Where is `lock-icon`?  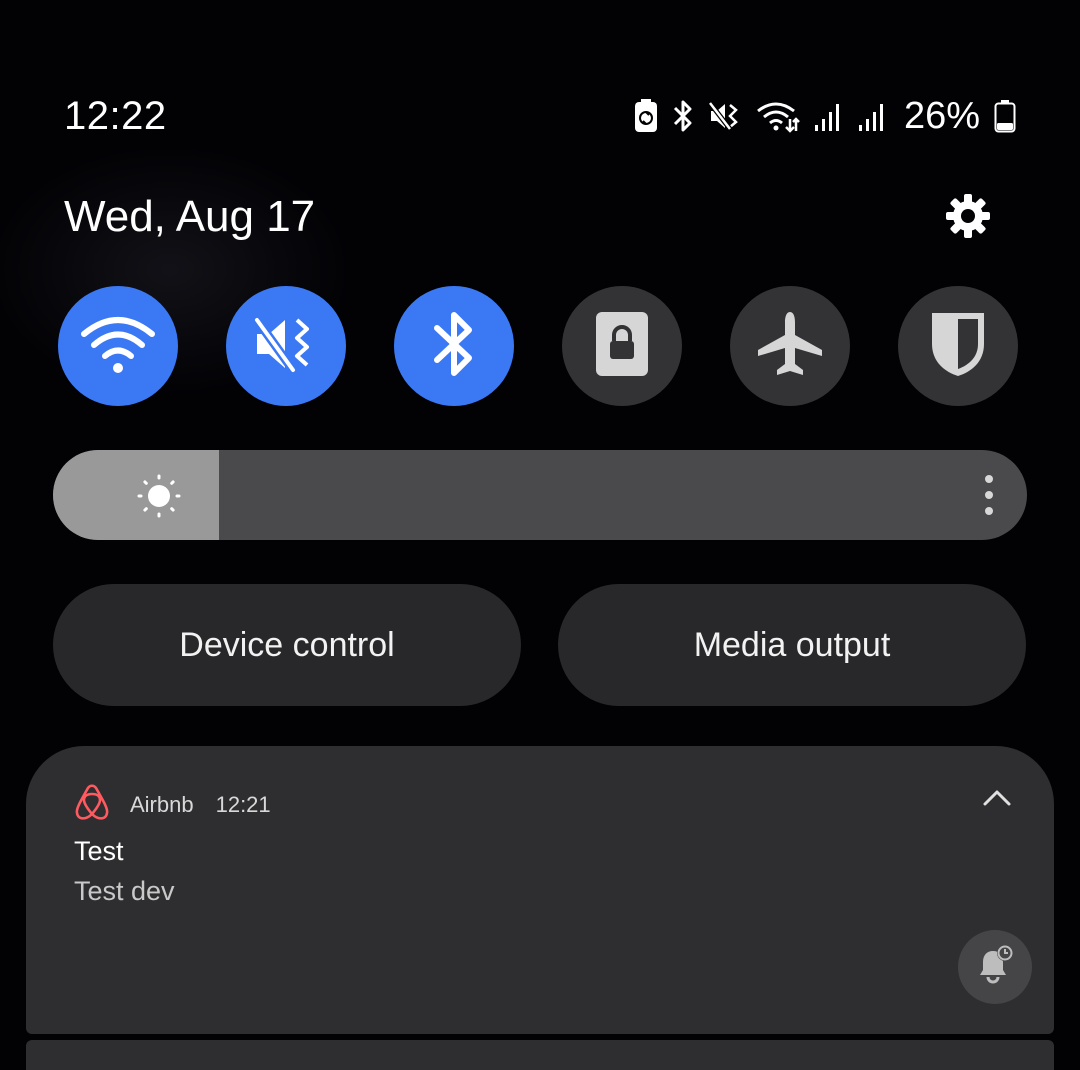
lock-icon is located at coordinates (622, 346).